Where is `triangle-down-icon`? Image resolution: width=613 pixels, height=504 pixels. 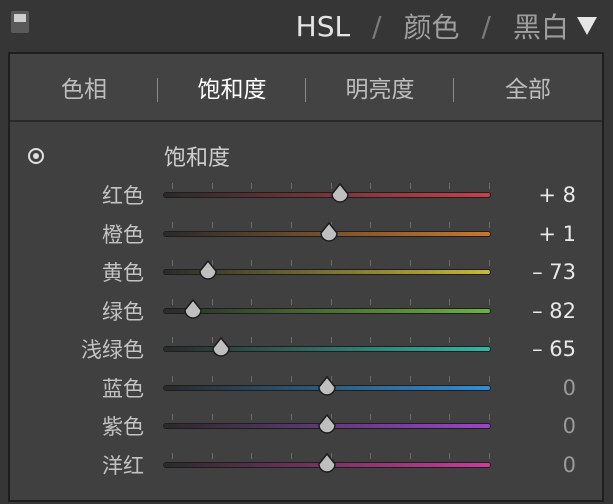
triangle-down-icon is located at coordinates (587, 26).